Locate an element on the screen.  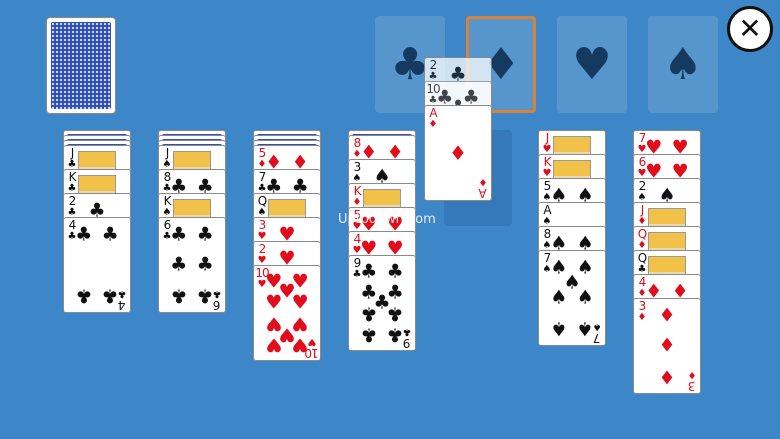
card-index: 3 ♦ is located at coordinates (642, 311).